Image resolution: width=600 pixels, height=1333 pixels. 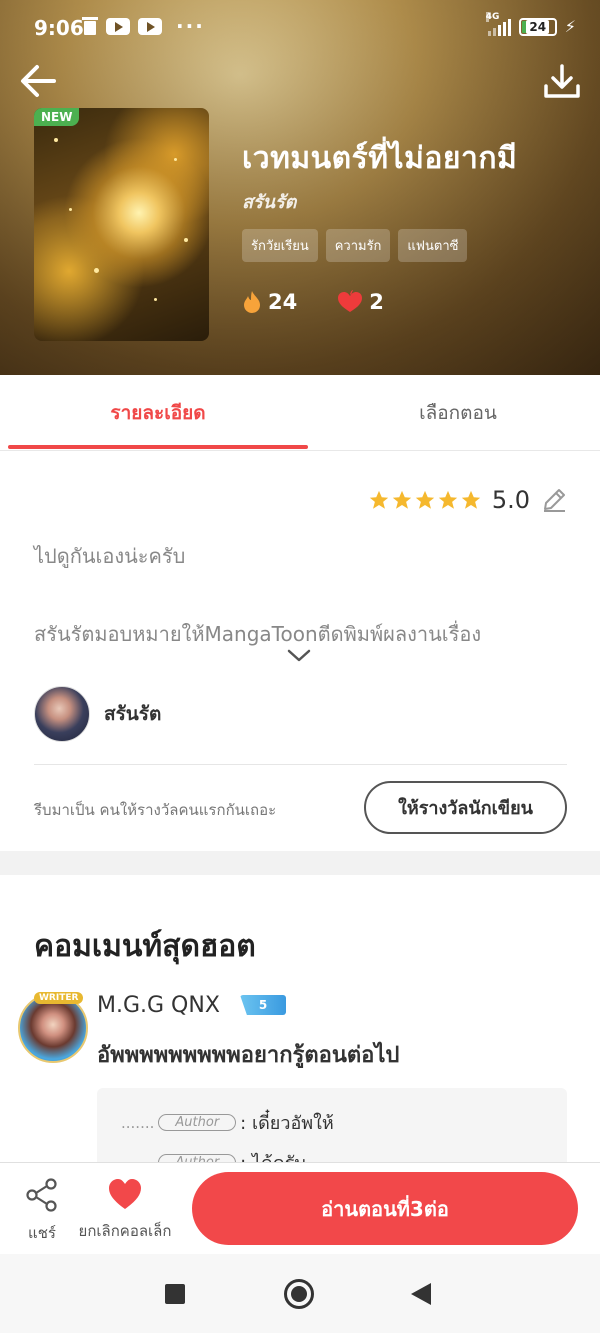 What do you see at coordinates (133, 714) in the screenshot?
I see `author-name: สรันรัต` at bounding box center [133, 714].